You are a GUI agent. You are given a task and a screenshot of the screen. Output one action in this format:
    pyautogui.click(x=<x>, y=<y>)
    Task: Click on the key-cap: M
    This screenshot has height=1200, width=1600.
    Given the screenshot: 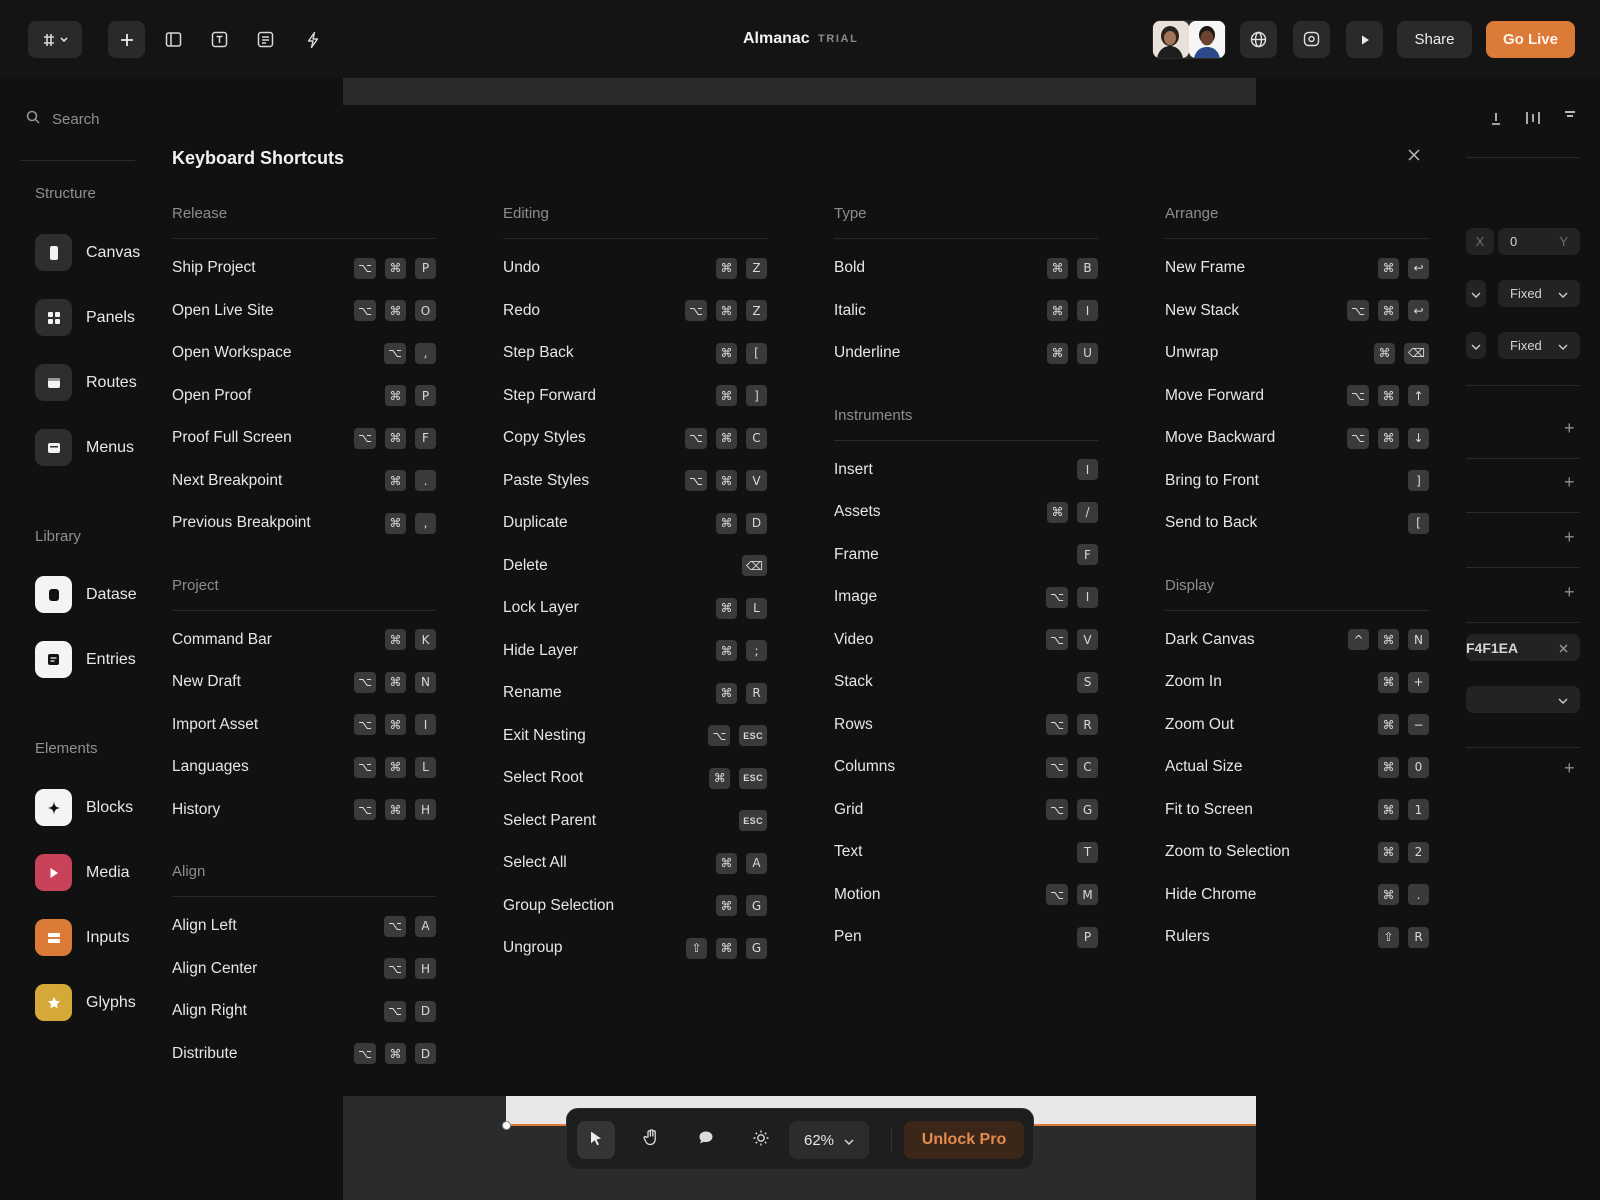 What is the action you would take?
    pyautogui.click(x=1087, y=895)
    